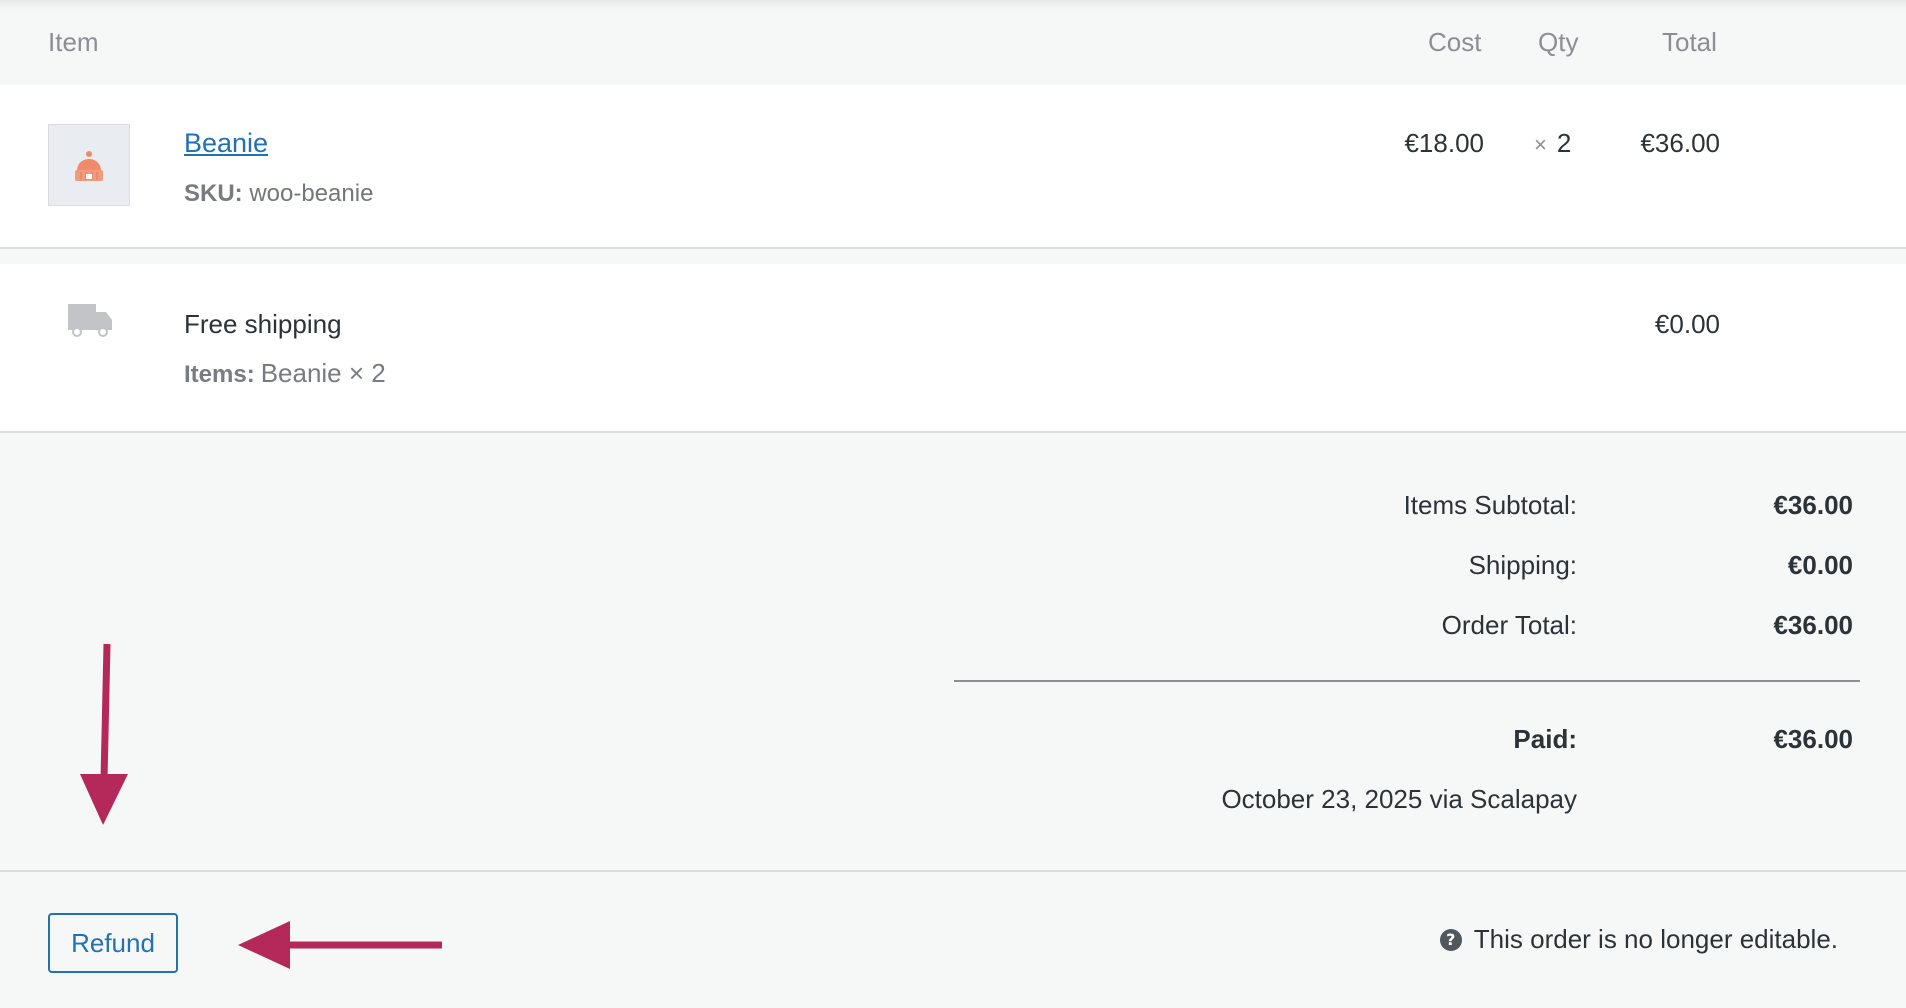 Image resolution: width=1906 pixels, height=1008 pixels. What do you see at coordinates (1450, 939) in the screenshot?
I see `help-icon: ?` at bounding box center [1450, 939].